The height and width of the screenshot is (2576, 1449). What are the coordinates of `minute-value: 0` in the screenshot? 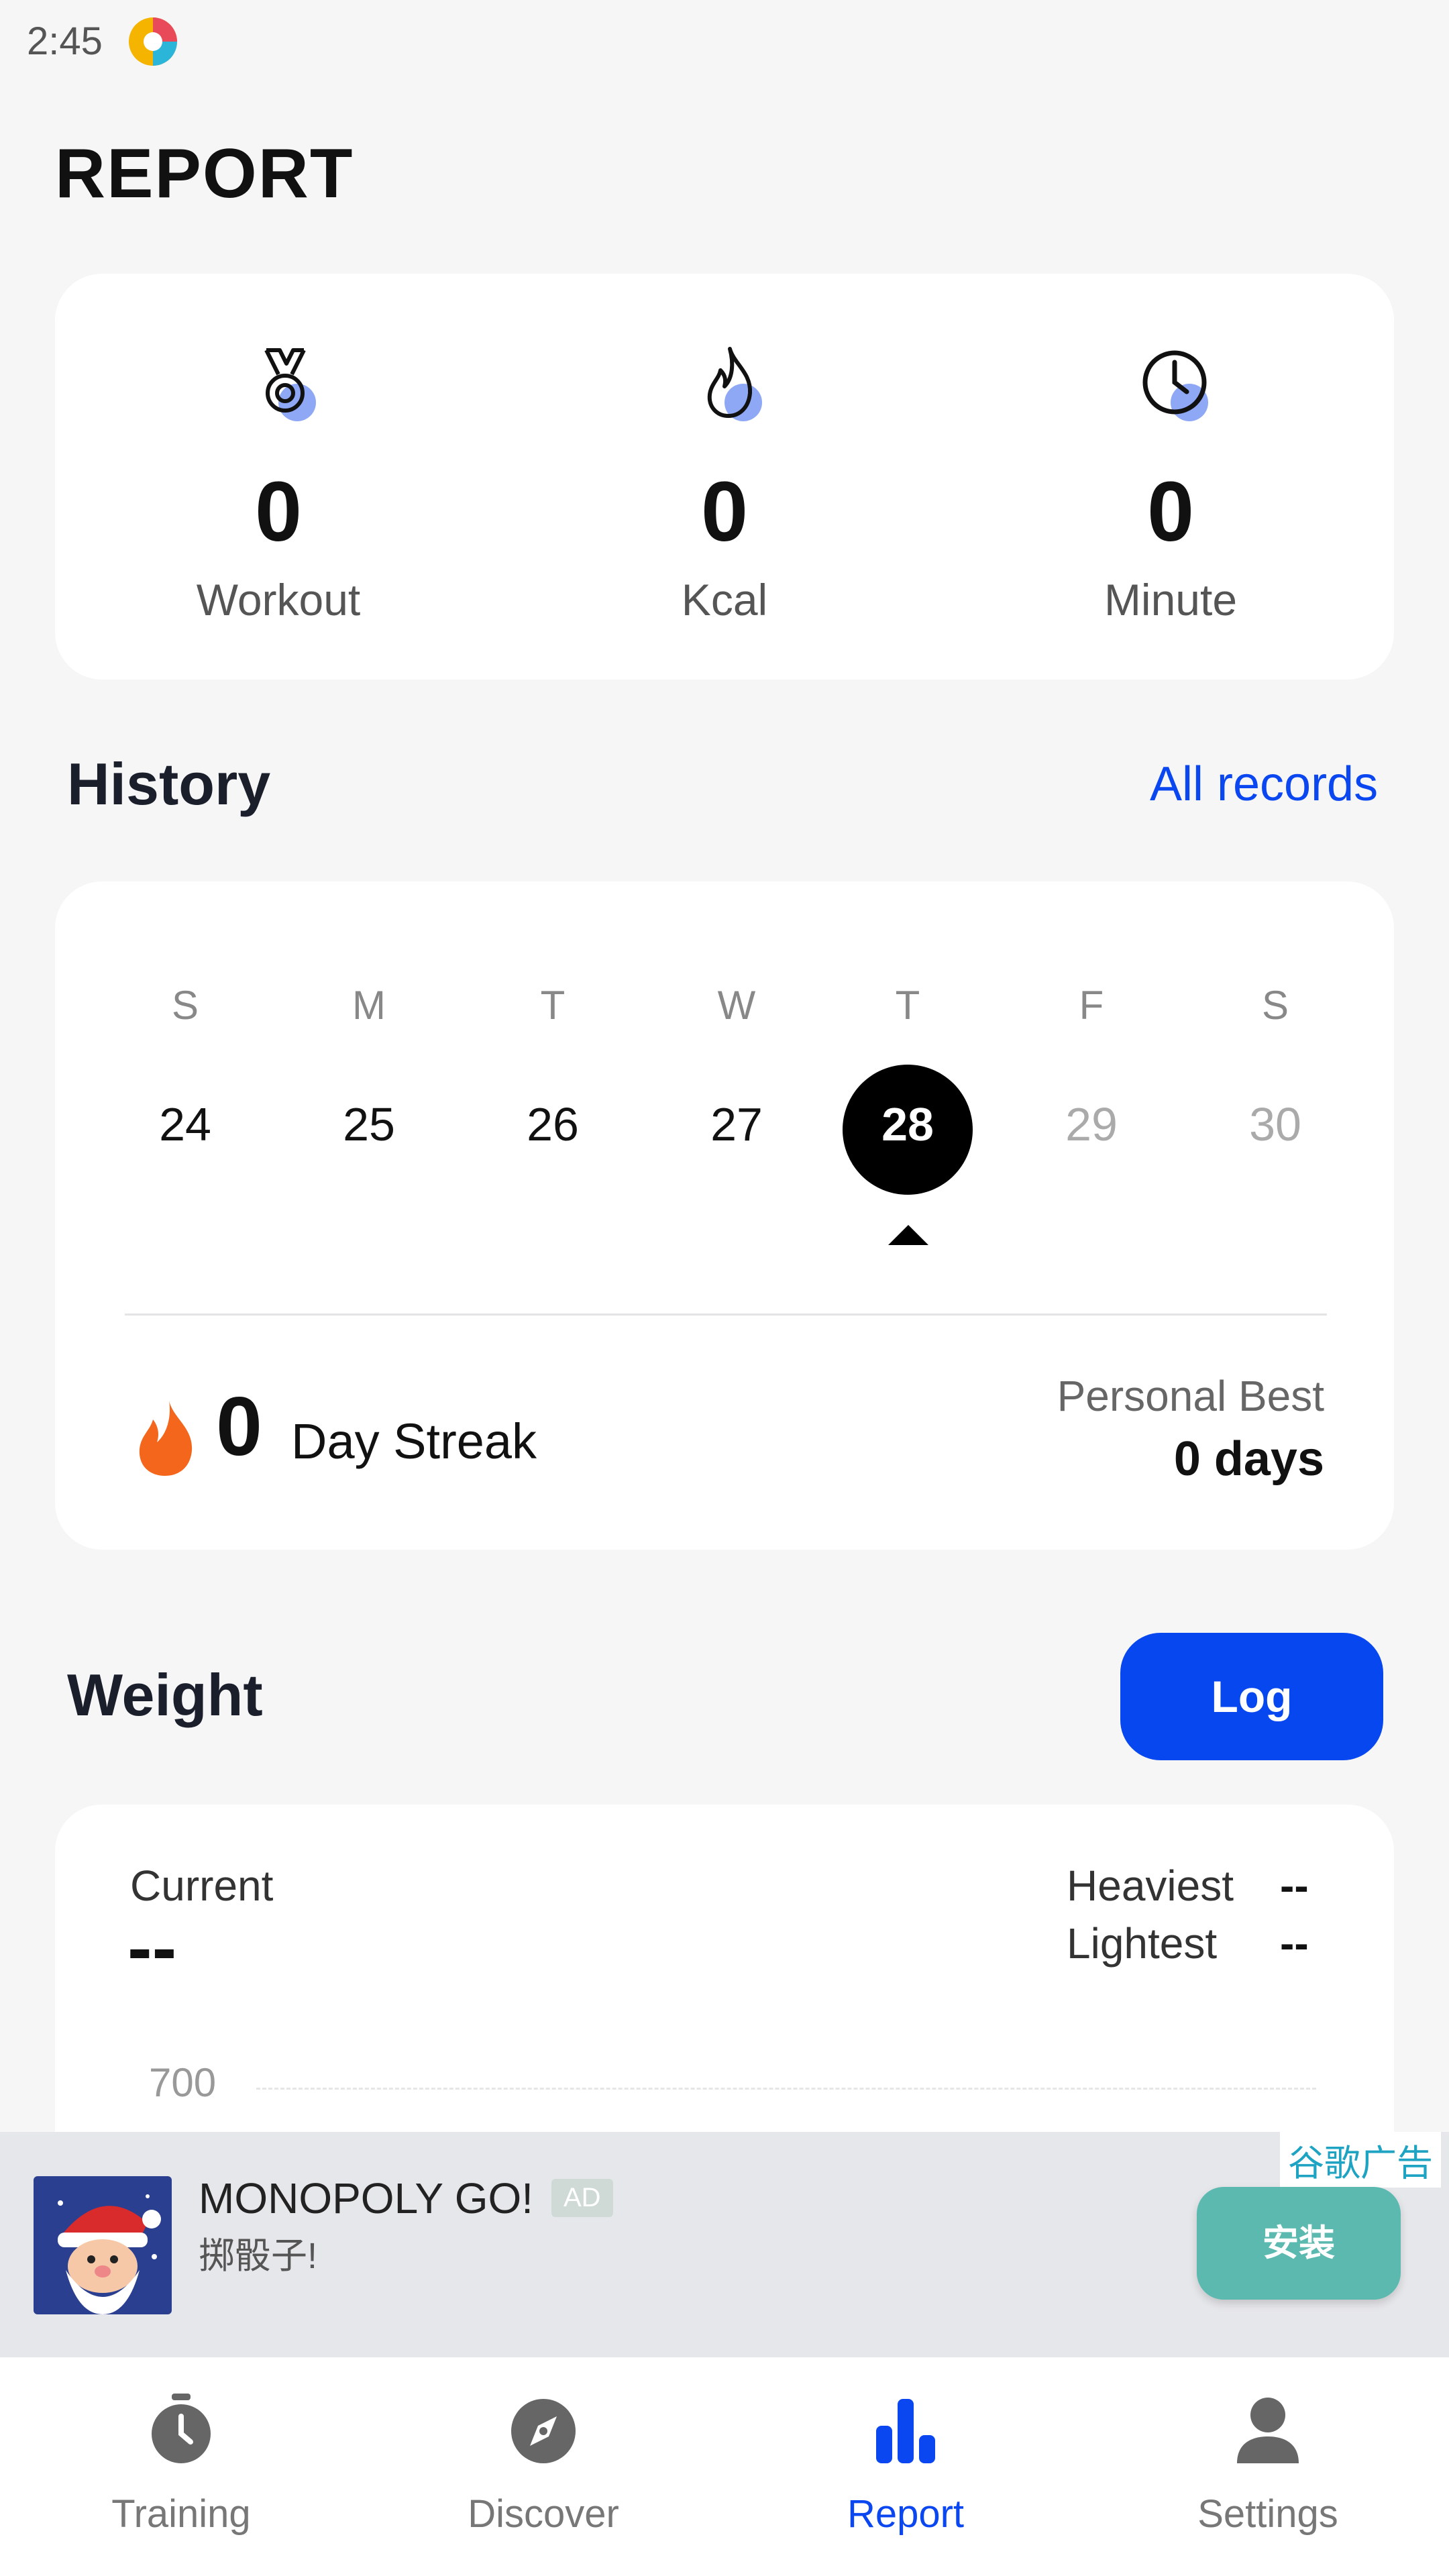 It's located at (1170, 511).